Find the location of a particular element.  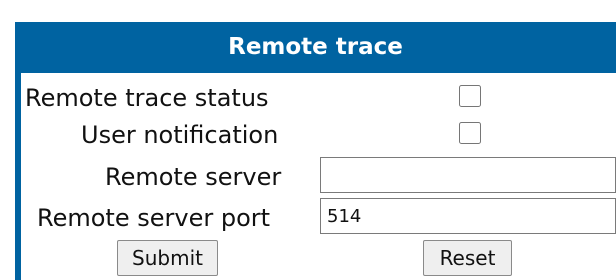

remote-trace-status-label: Remote trace status is located at coordinates (147, 98).